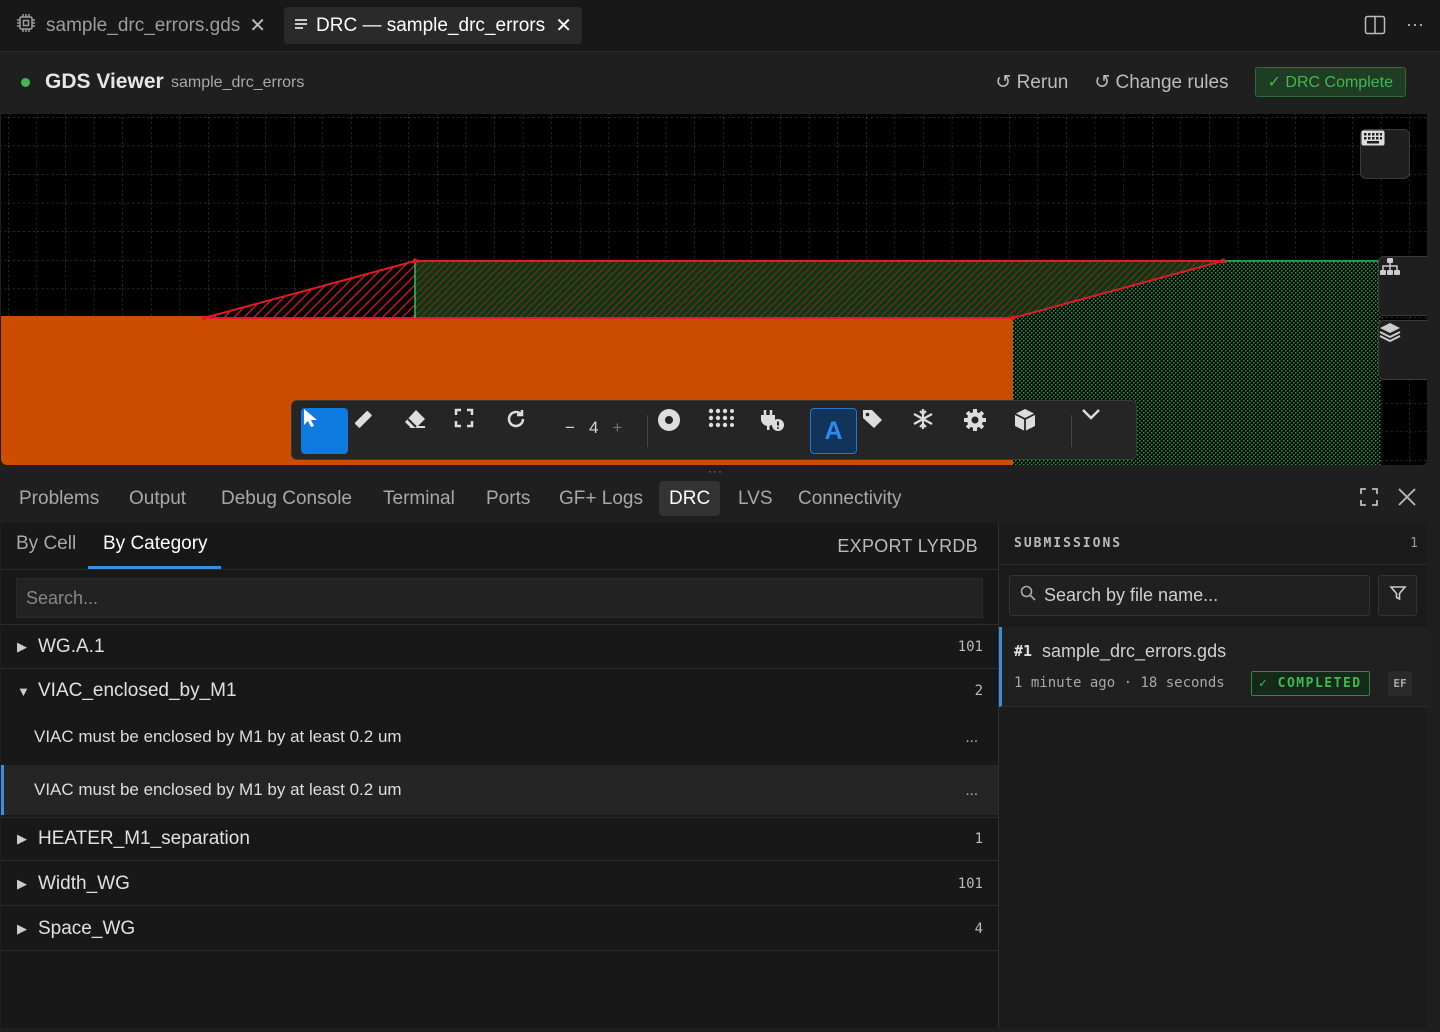 Image resolution: width=1440 pixels, height=1032 pixels. What do you see at coordinates (286, 498) in the screenshot?
I see `tab-debug-console: Debug Console` at bounding box center [286, 498].